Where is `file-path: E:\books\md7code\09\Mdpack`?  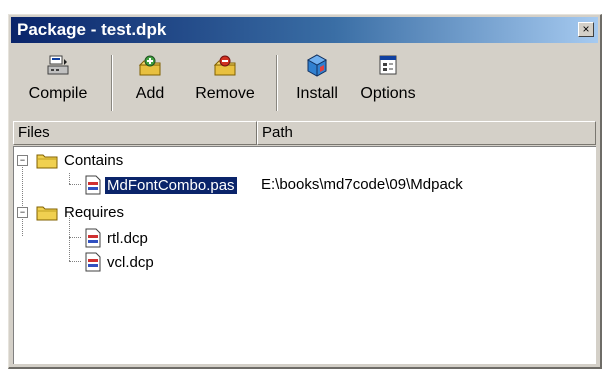
file-path: E:\books\md7code\09\Mdpack is located at coordinates (362, 184).